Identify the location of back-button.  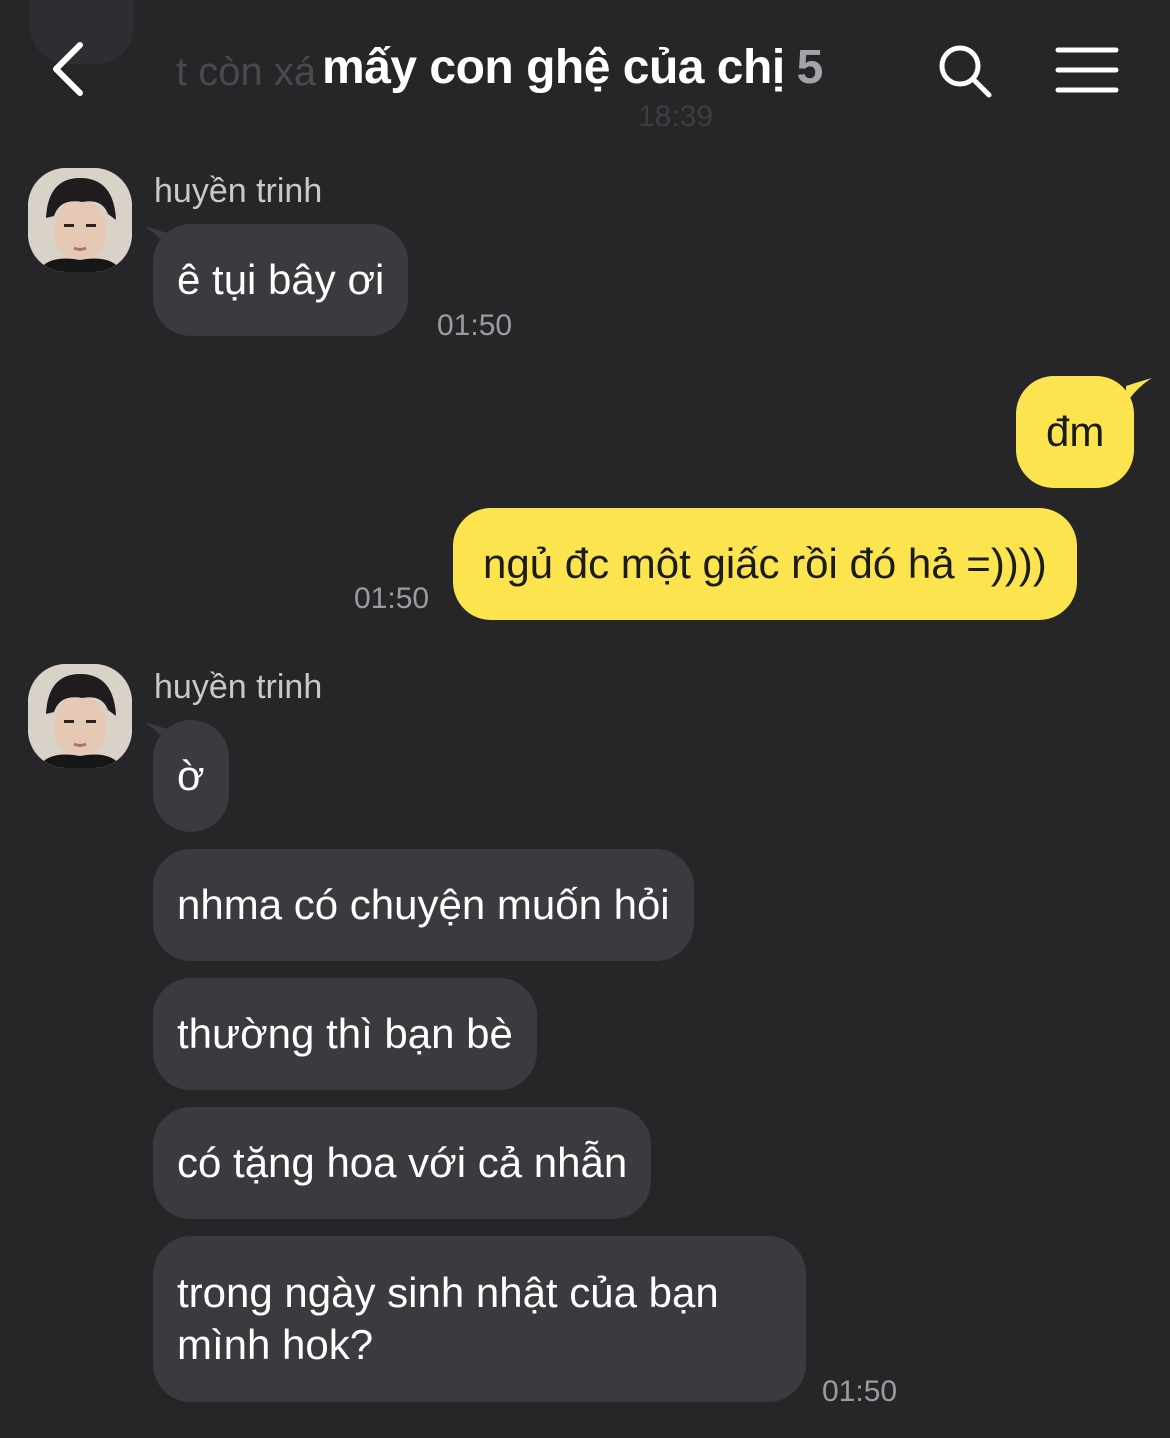
(68, 69).